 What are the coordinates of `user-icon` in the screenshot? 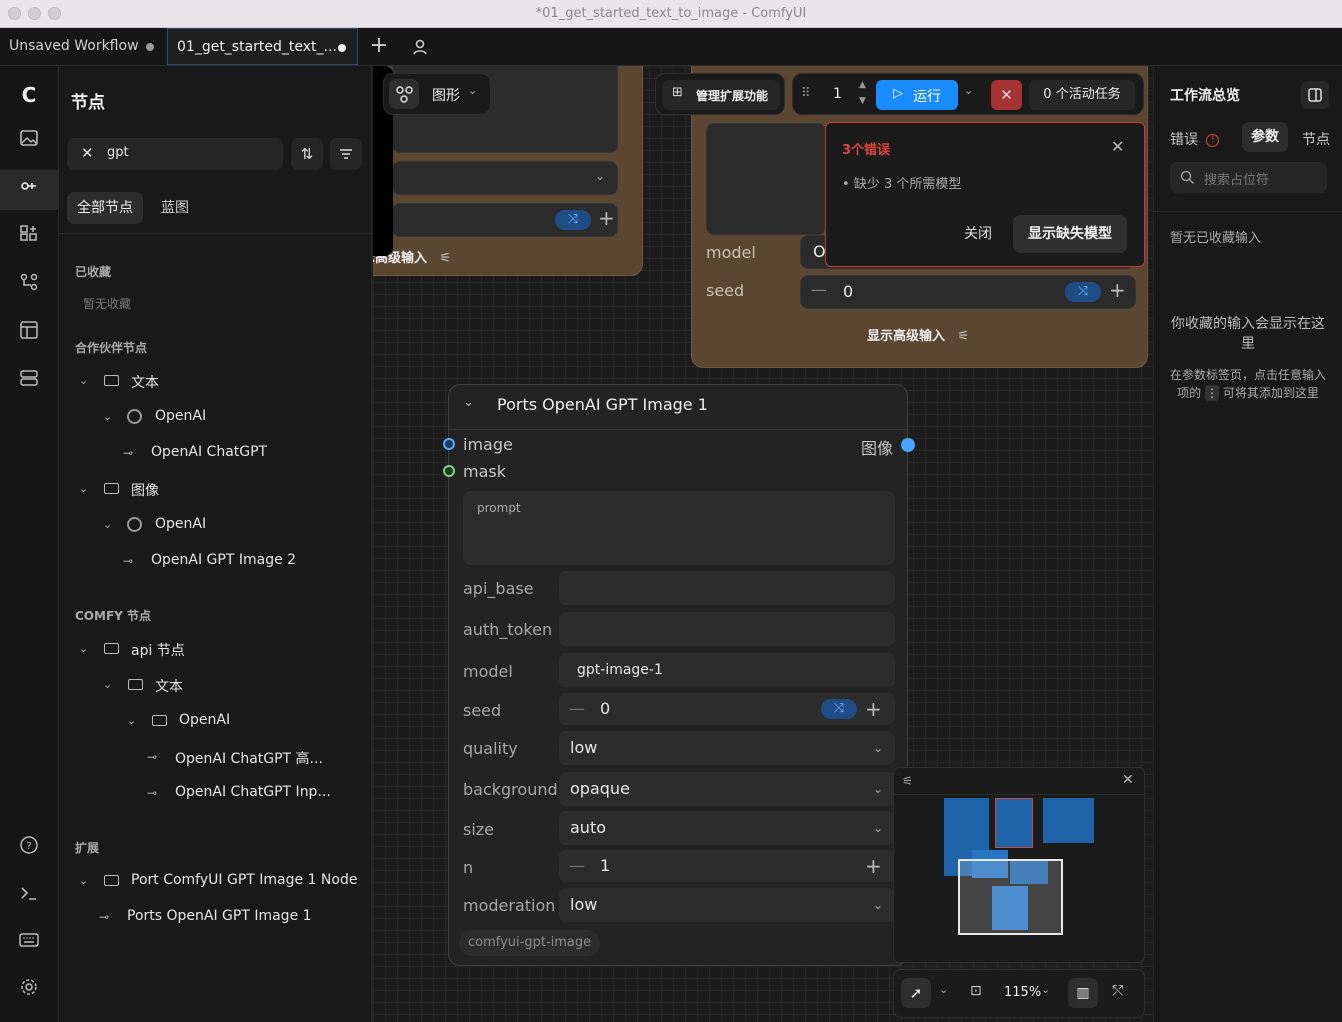 It's located at (420, 47).